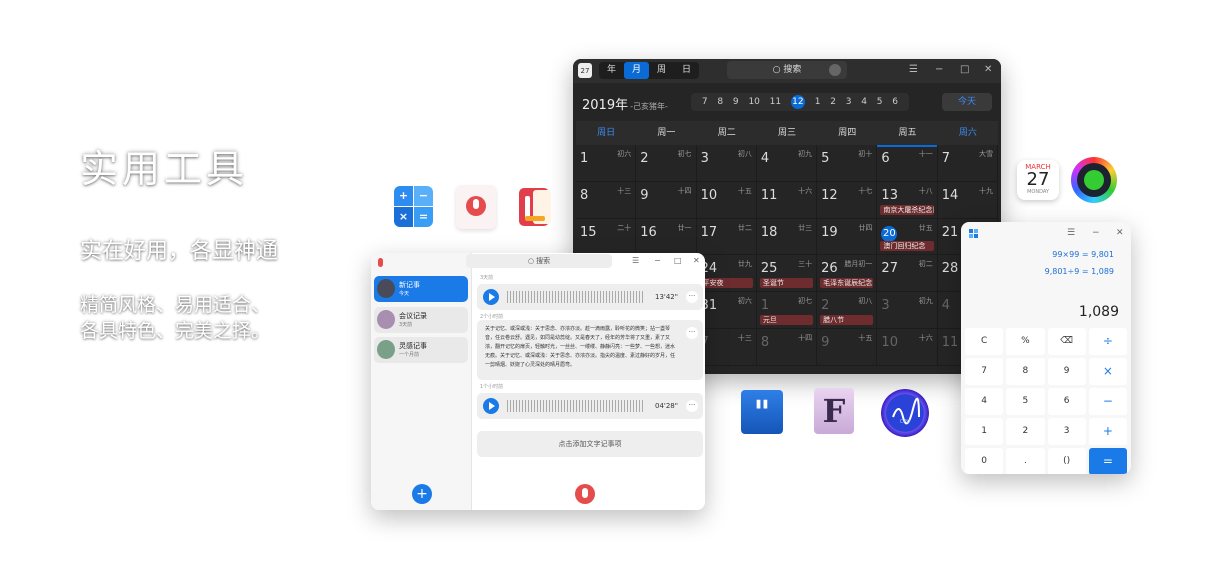 This screenshot has width=1208, height=570. What do you see at coordinates (834, 411) in the screenshot?
I see `font-manager-app-icon: F` at bounding box center [834, 411].